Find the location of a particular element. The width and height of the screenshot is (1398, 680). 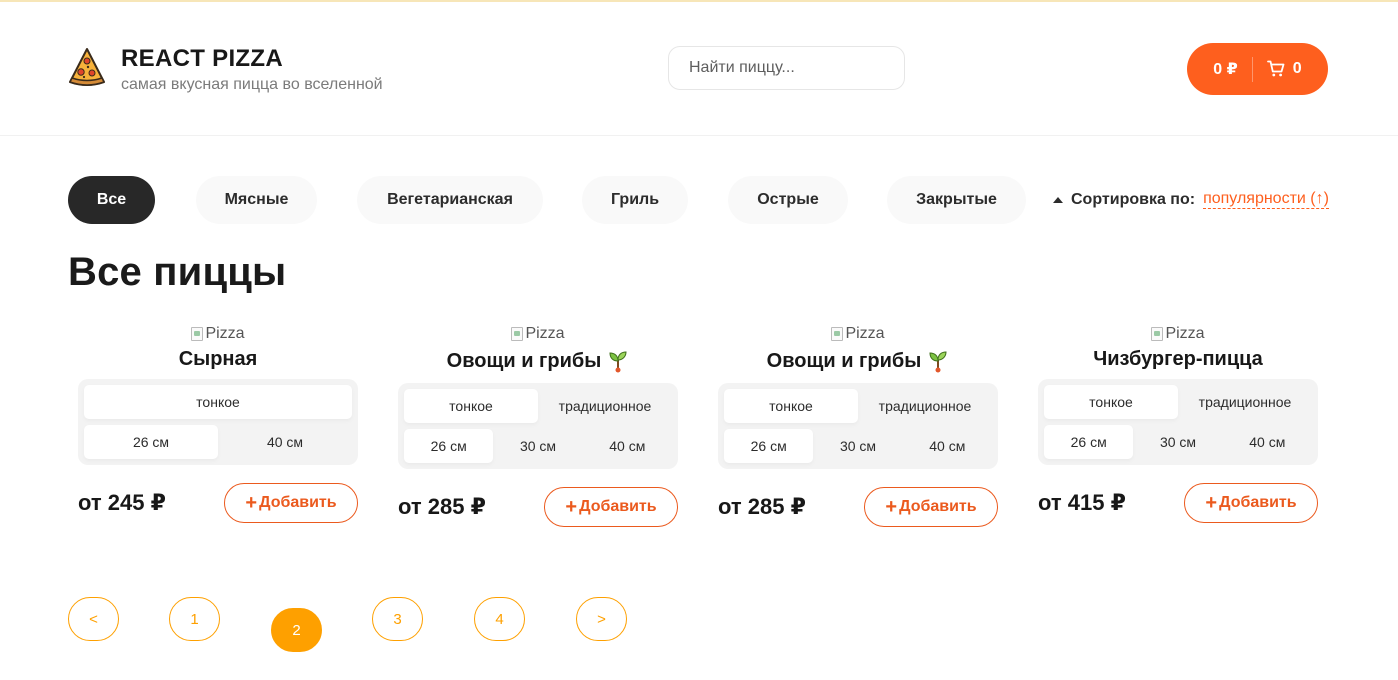

sort-arrow-icon is located at coordinates (1058, 199).